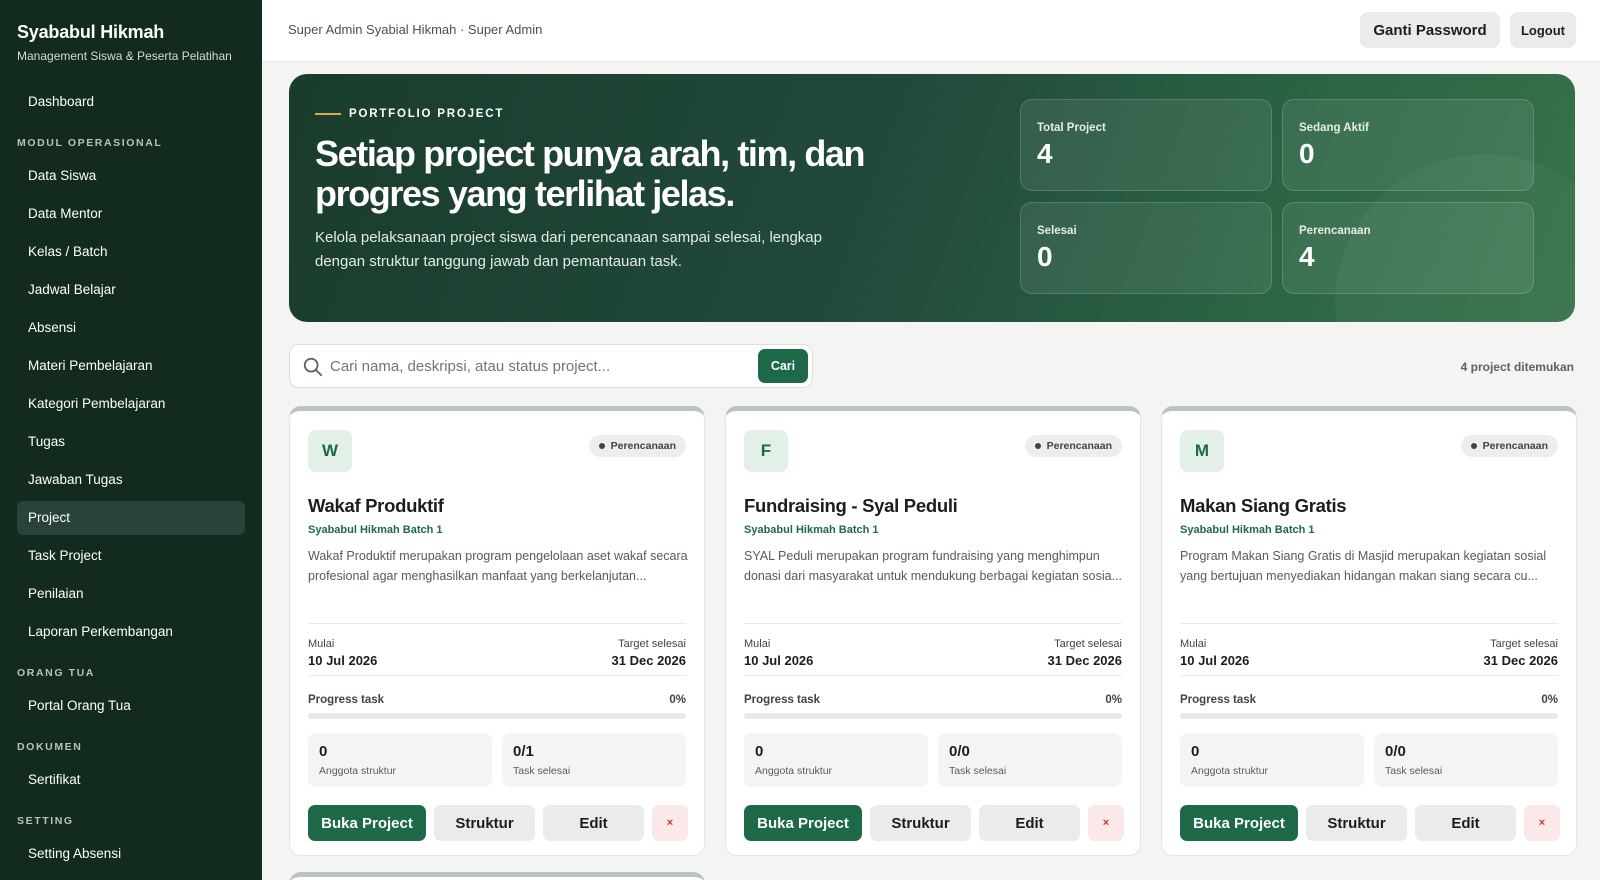 The image size is (1600, 880). What do you see at coordinates (1146, 145) in the screenshot?
I see `stat-total-project: Total Project 4` at bounding box center [1146, 145].